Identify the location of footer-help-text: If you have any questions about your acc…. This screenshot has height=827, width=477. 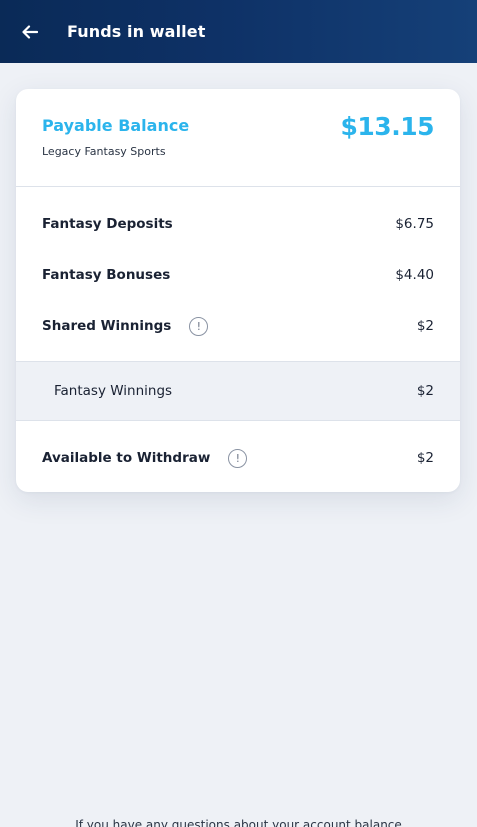
(238, 822).